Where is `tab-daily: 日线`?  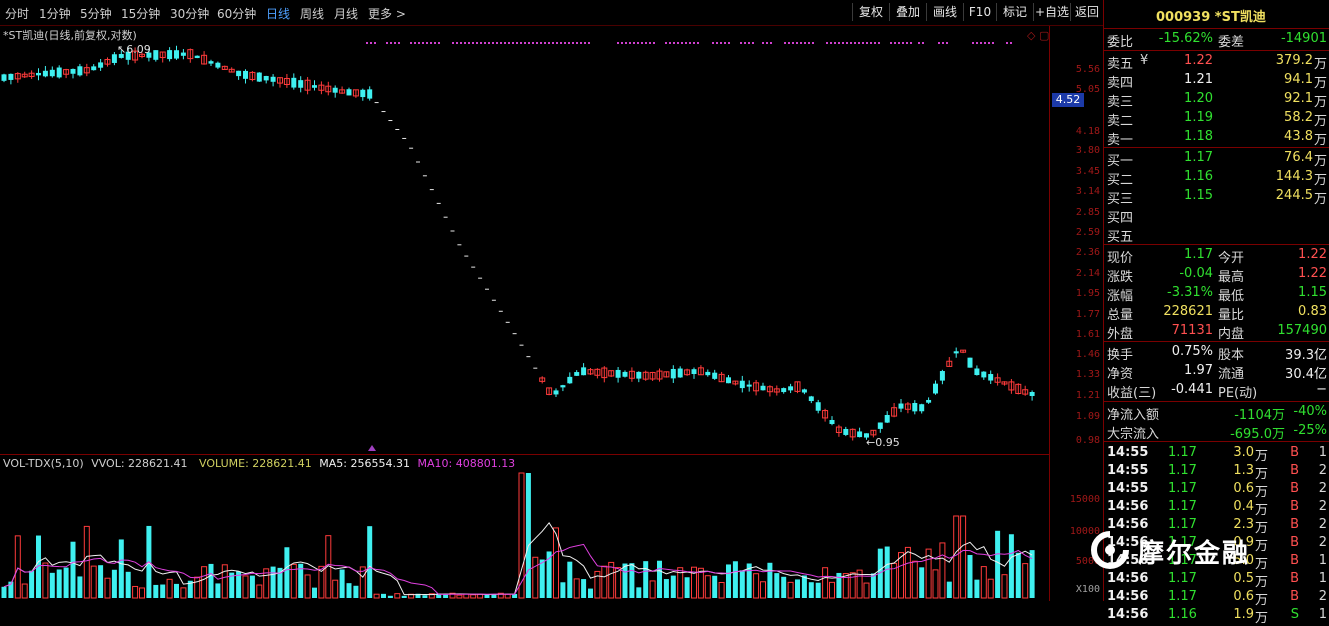 tab-daily: 日线 is located at coordinates (278, 13).